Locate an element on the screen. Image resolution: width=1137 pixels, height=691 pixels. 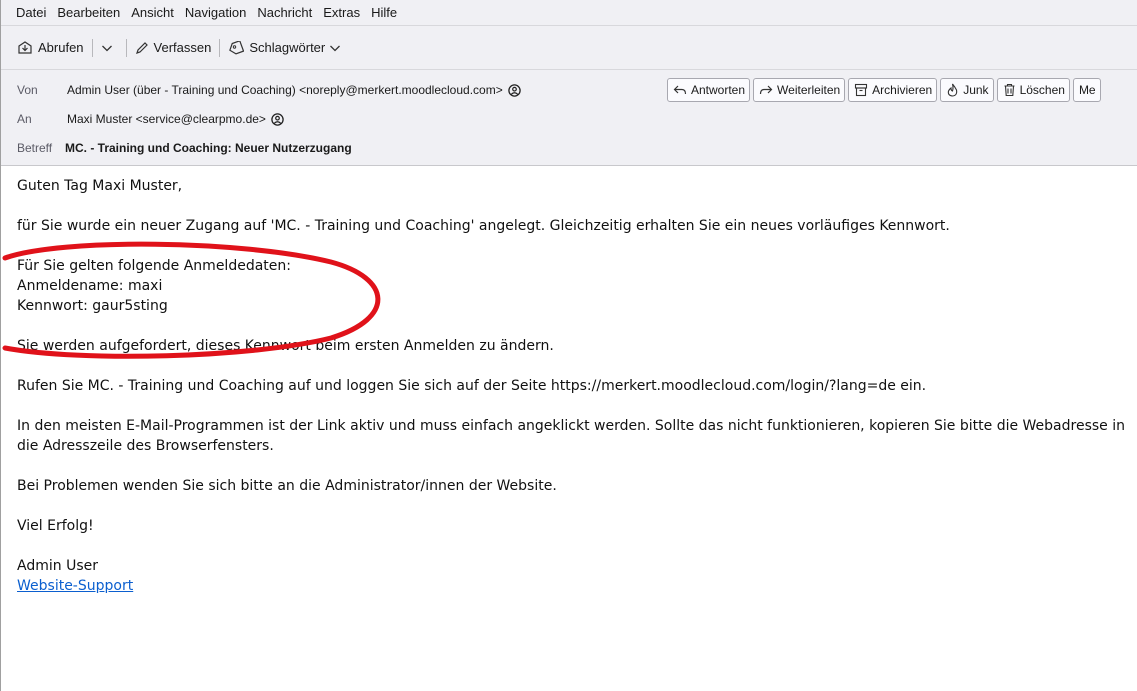
junk-label: Junk is located at coordinates (976, 90).